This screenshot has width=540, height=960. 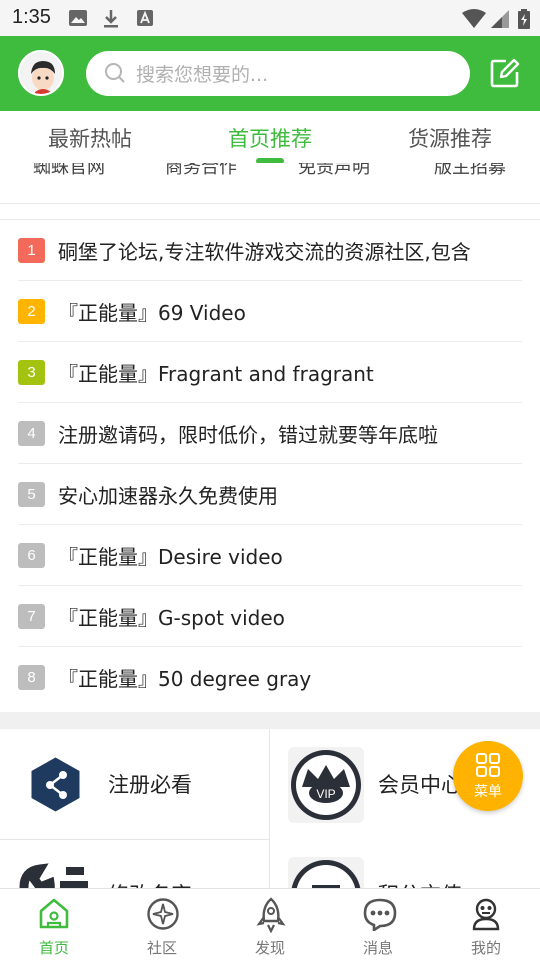 I want to click on tab-latest: 最新热帖, so click(x=90, y=138).